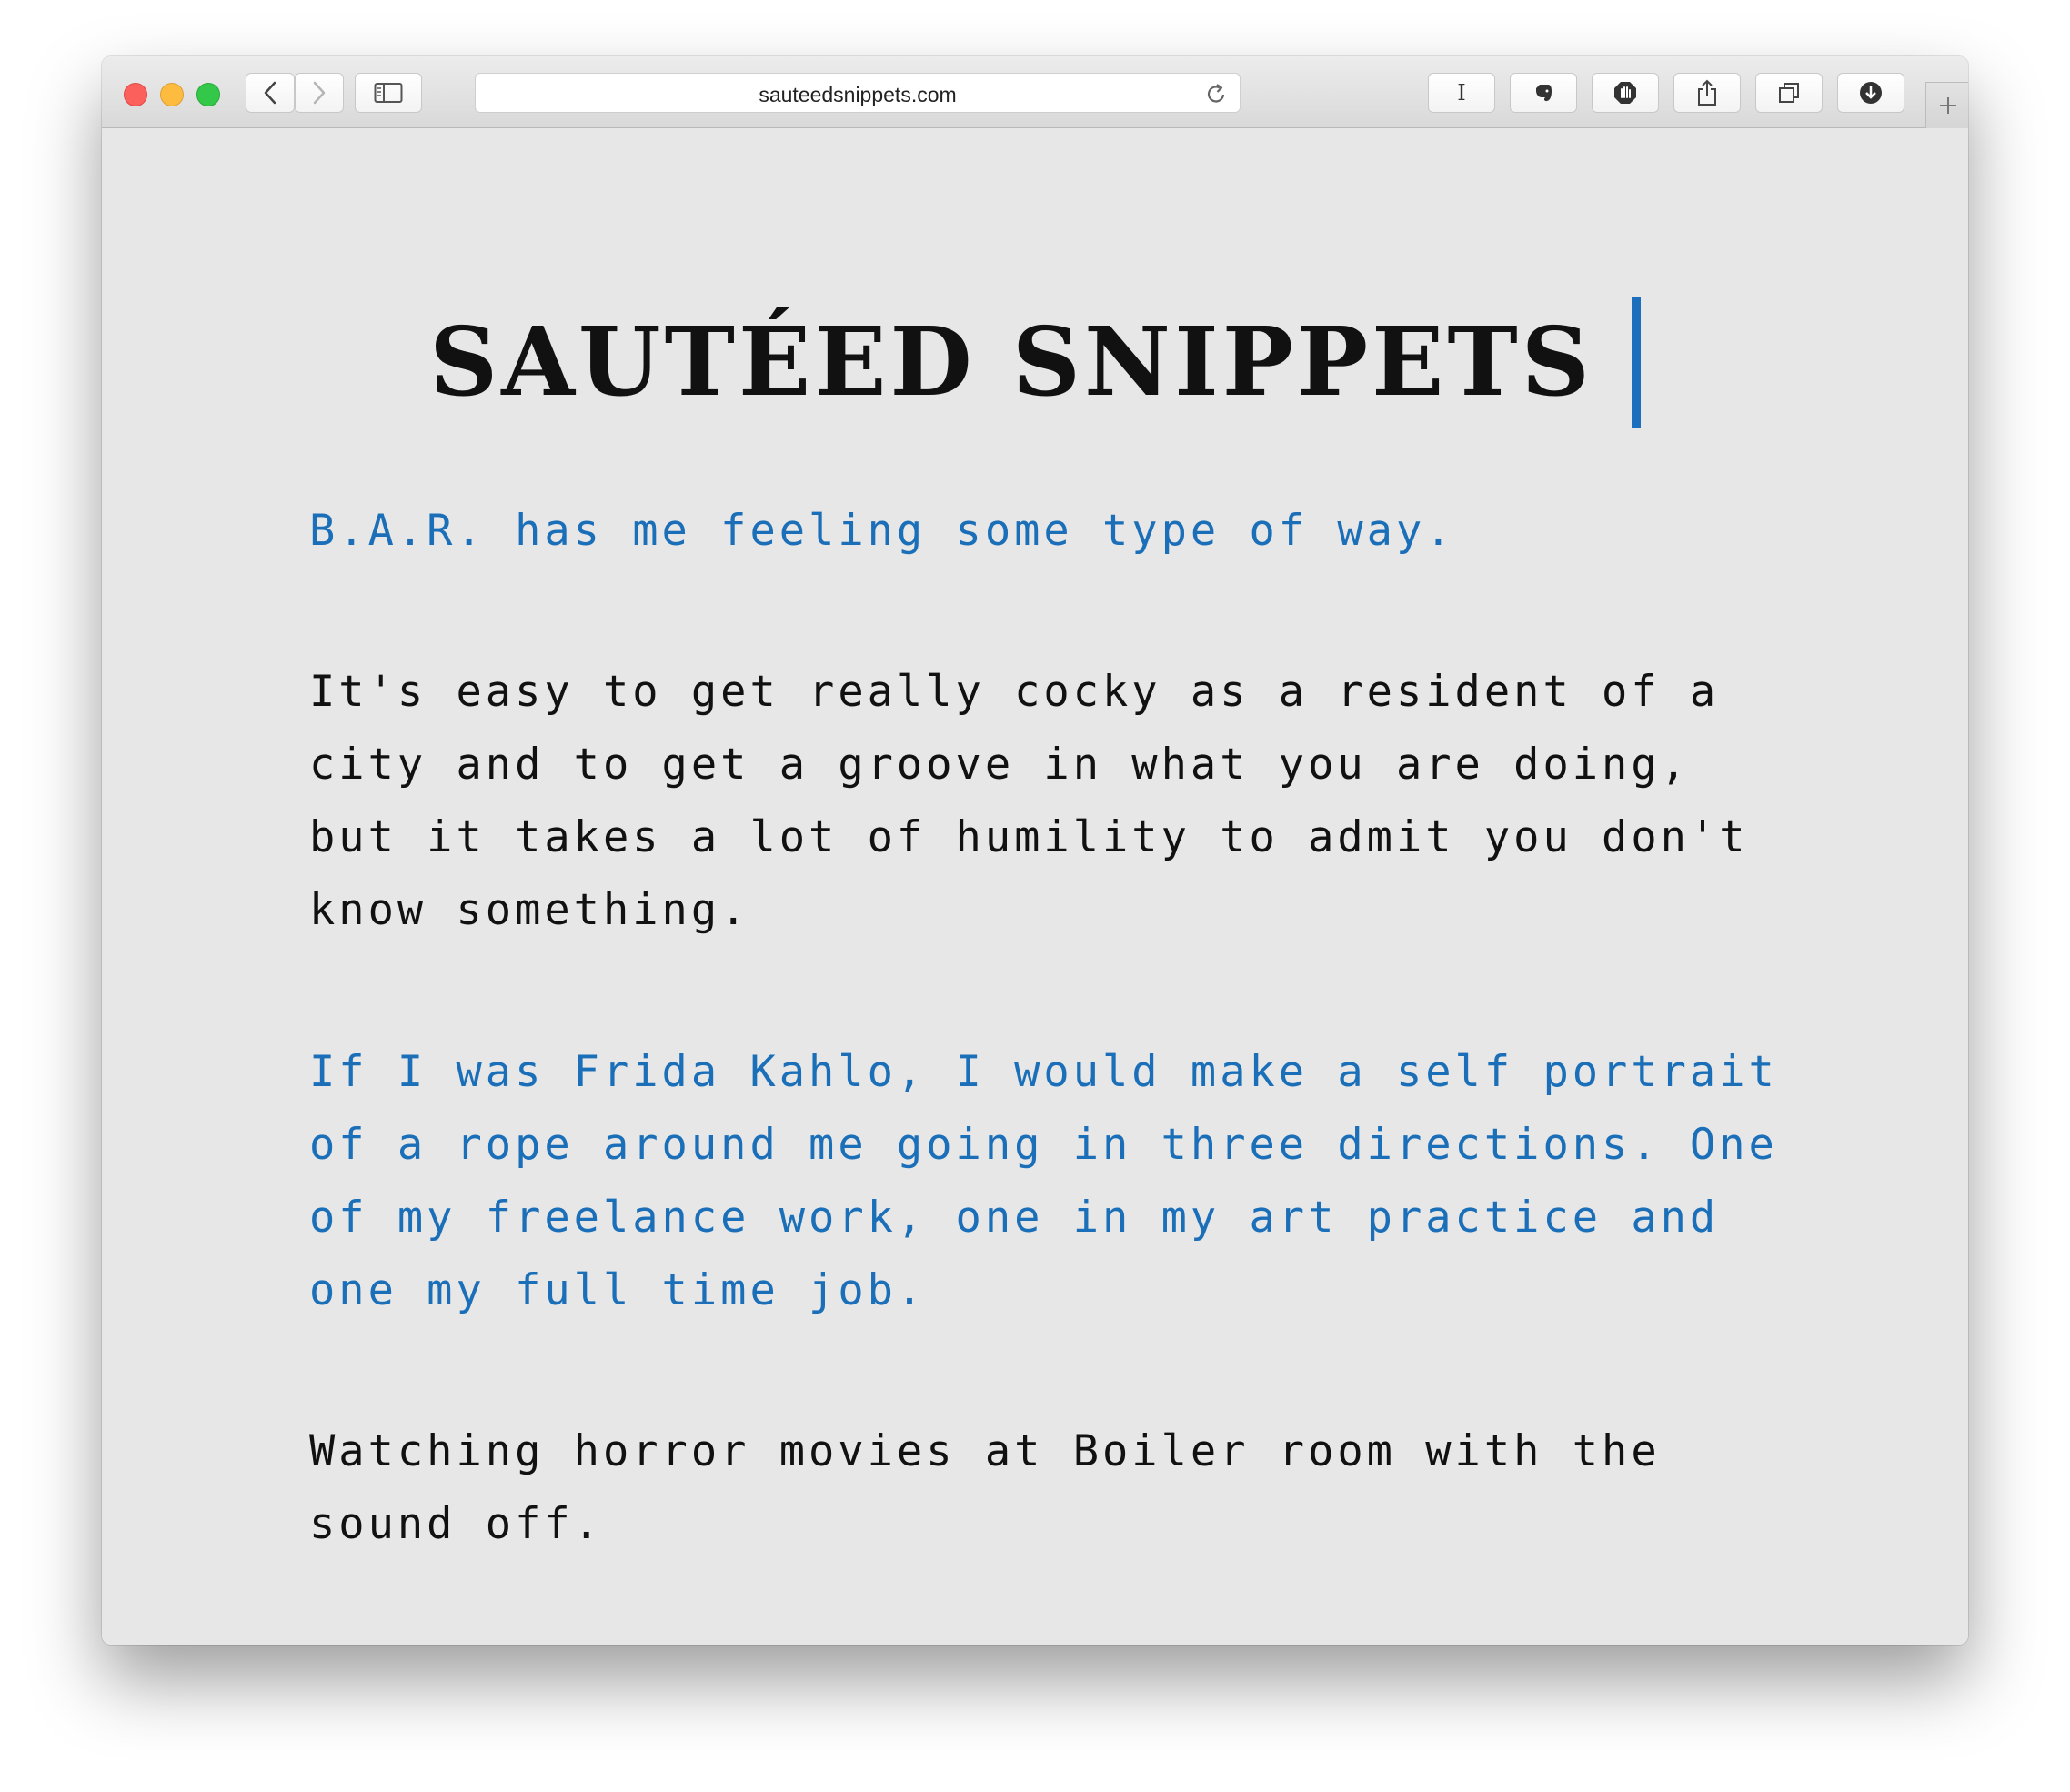 The height and width of the screenshot is (1792, 2070). I want to click on sidebar-icon, so click(388, 93).